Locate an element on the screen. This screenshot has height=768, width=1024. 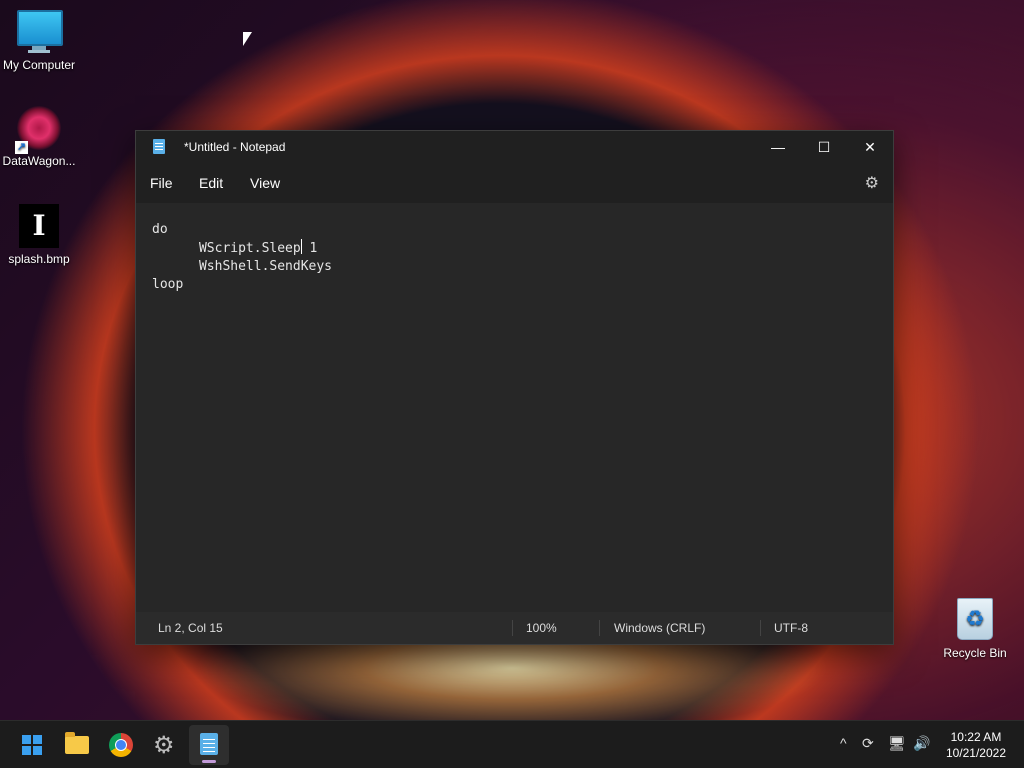
computer-icon is located at coordinates (40, 32).